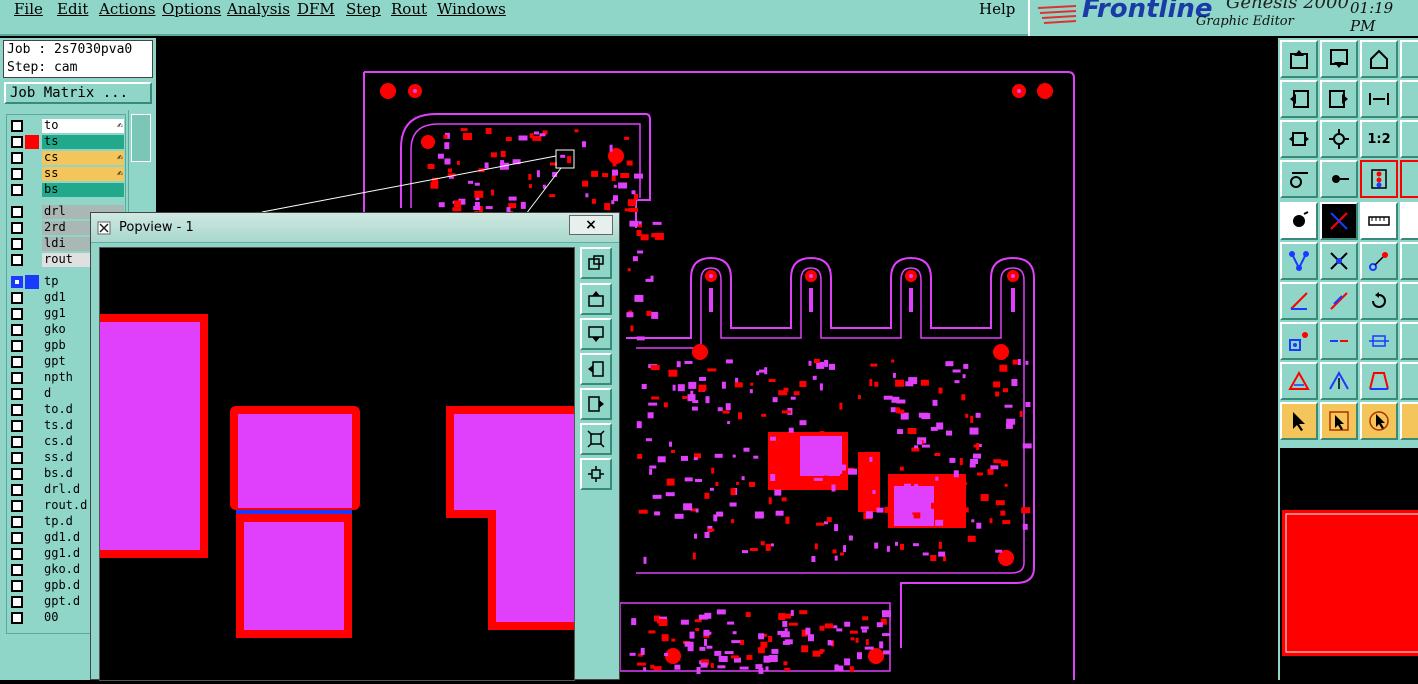 Image resolution: width=1418 pixels, height=684 pixels. I want to click on scroll-thumb, so click(141, 138).